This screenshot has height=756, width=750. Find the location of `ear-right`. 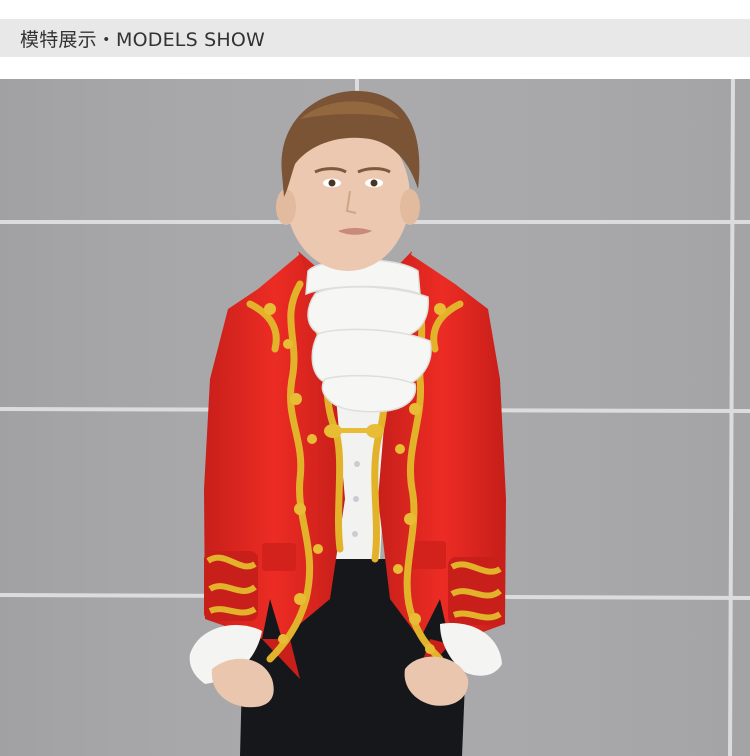

ear-right is located at coordinates (410, 207).